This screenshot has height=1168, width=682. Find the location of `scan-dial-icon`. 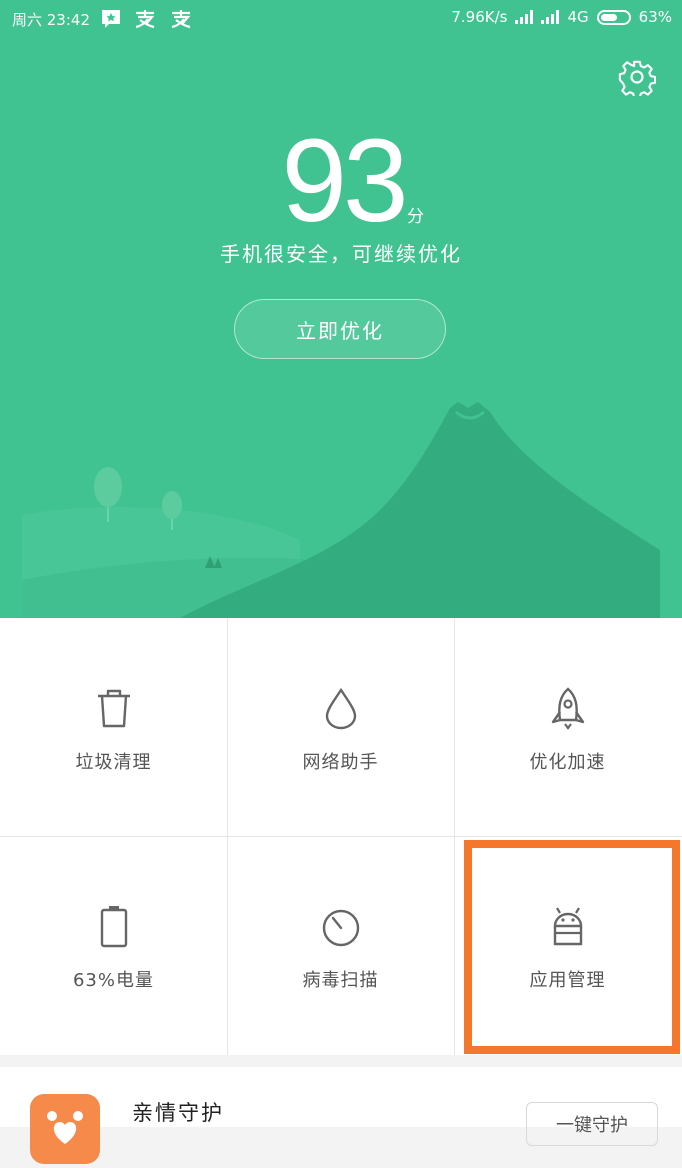

scan-dial-icon is located at coordinates (340, 928).